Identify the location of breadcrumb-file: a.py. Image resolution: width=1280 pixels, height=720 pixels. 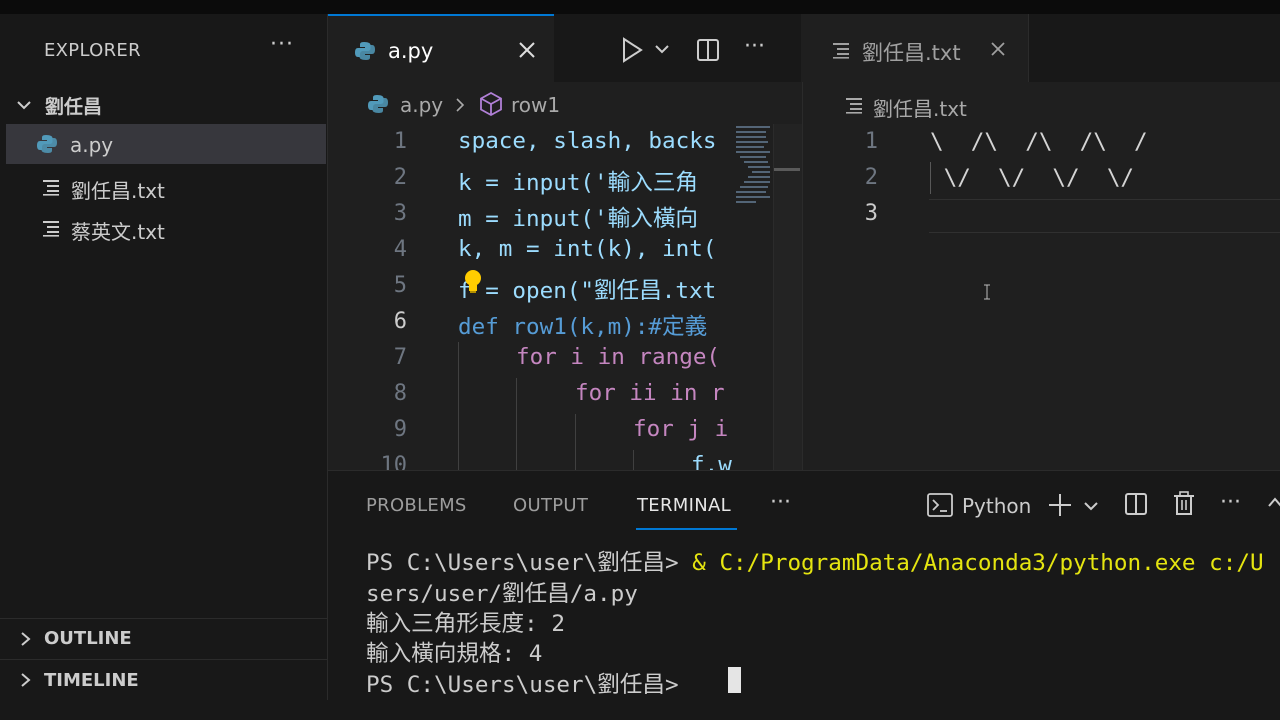
(421, 105).